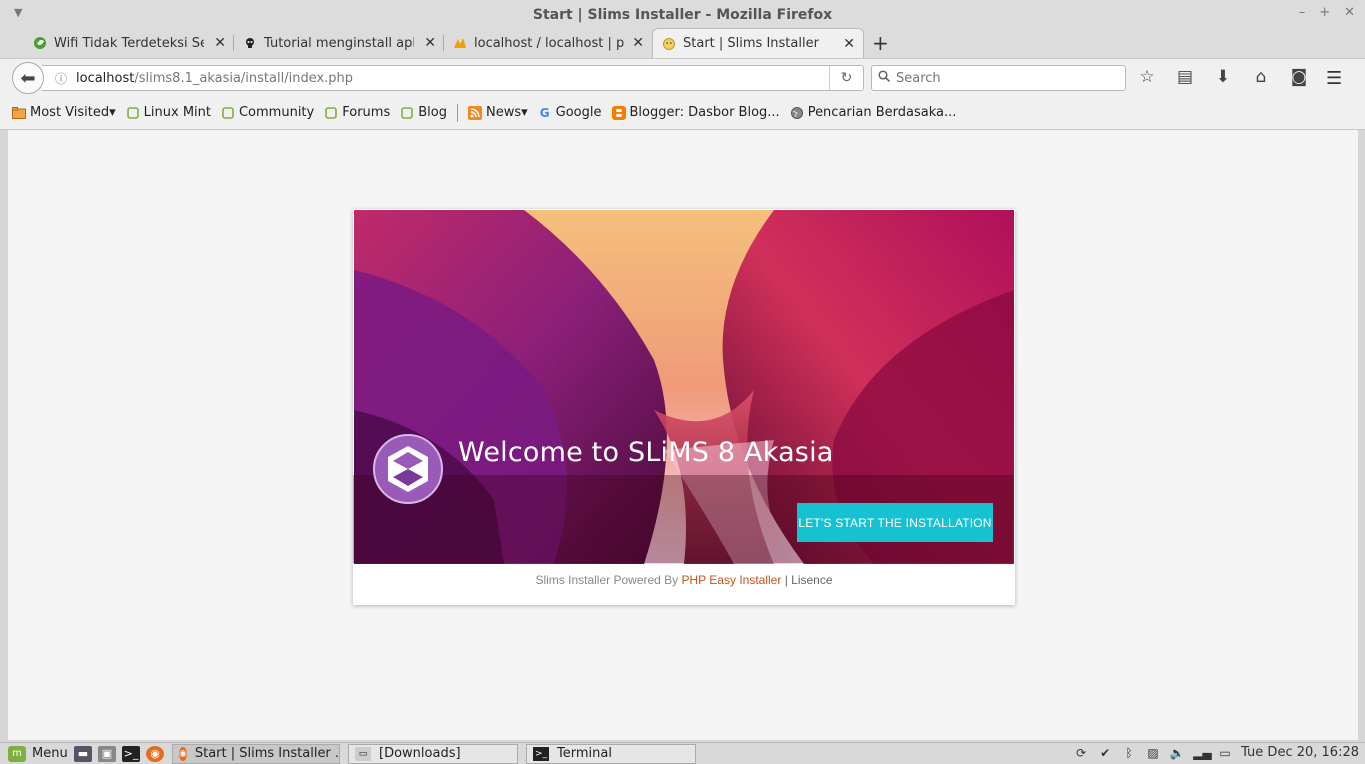  What do you see at coordinates (895, 522) in the screenshot?
I see `start-installation-button: LET'S START THE INSTALLATION` at bounding box center [895, 522].